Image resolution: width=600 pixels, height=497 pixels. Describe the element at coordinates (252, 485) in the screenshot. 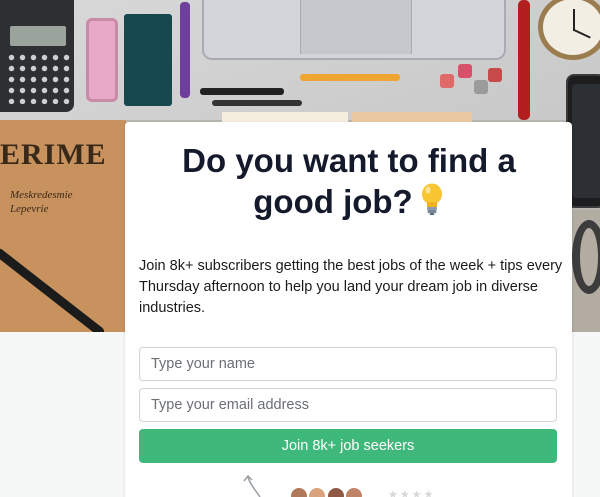

I see `curved-arrow-icon` at that location.